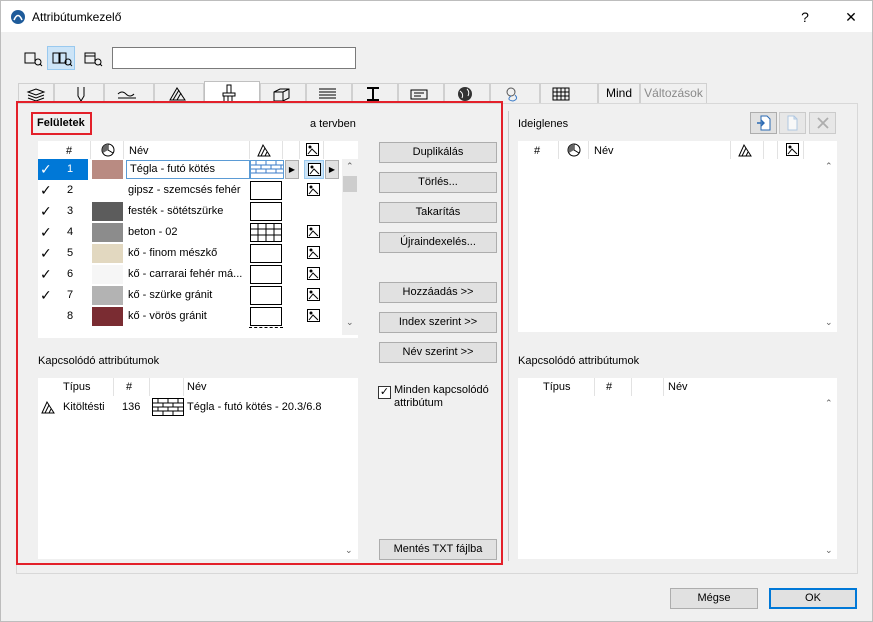 The image size is (873, 622). I want to click on tab-markup-styles, so click(569, 93).